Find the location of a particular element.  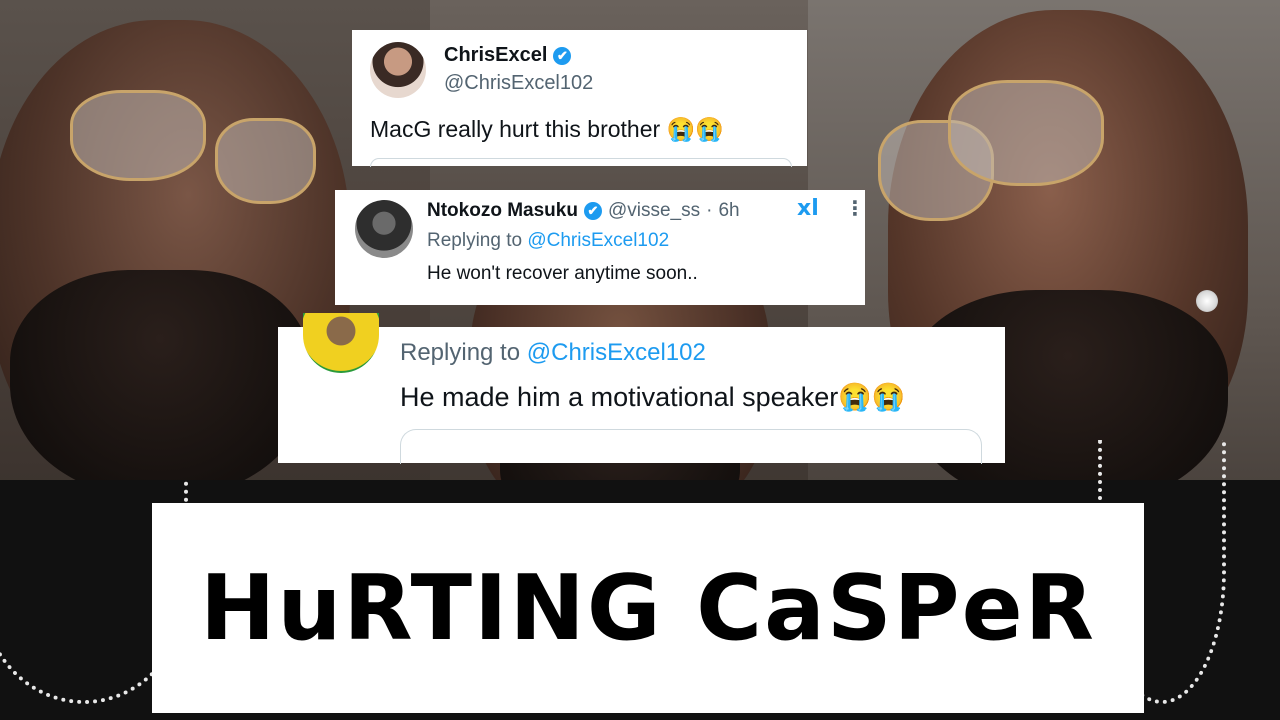

timestamp: 6h is located at coordinates (728, 211).